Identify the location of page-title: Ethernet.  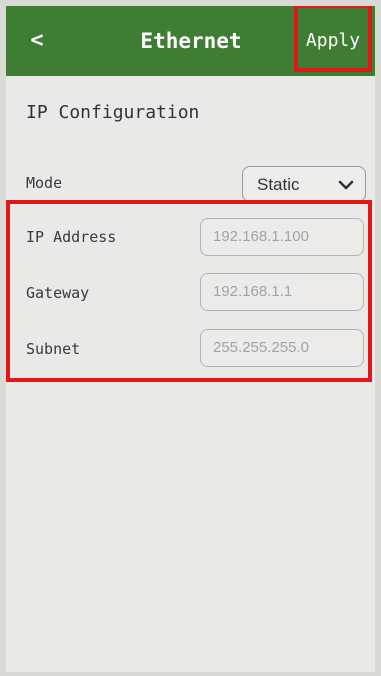
(191, 41).